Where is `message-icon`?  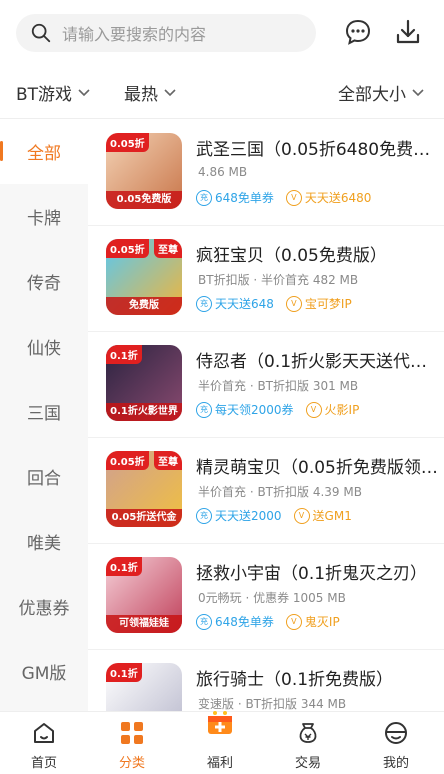 message-icon is located at coordinates (358, 32).